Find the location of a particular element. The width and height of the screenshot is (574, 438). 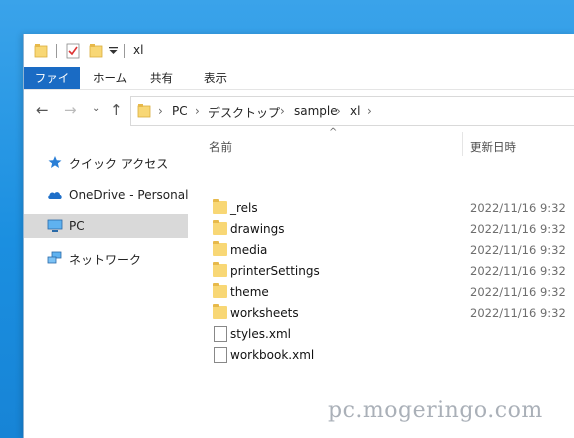

sidebar-item-onedrive: OneDrive - Personal is located at coordinates (106, 195).